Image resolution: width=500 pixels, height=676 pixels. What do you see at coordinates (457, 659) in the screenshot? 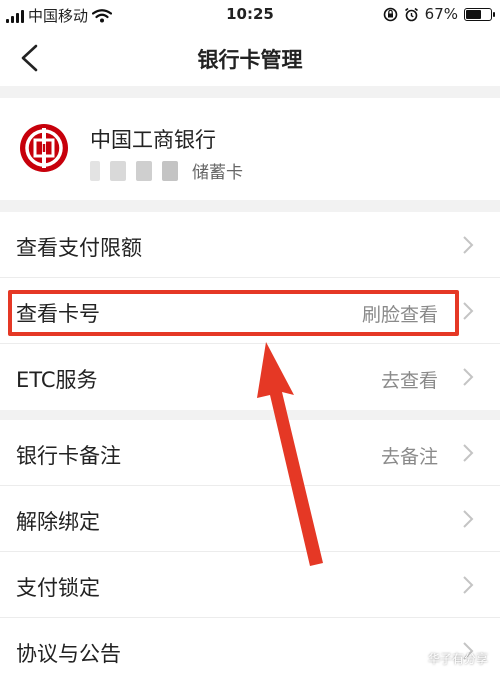
I see `watermark-text: 华子有分享` at bounding box center [457, 659].